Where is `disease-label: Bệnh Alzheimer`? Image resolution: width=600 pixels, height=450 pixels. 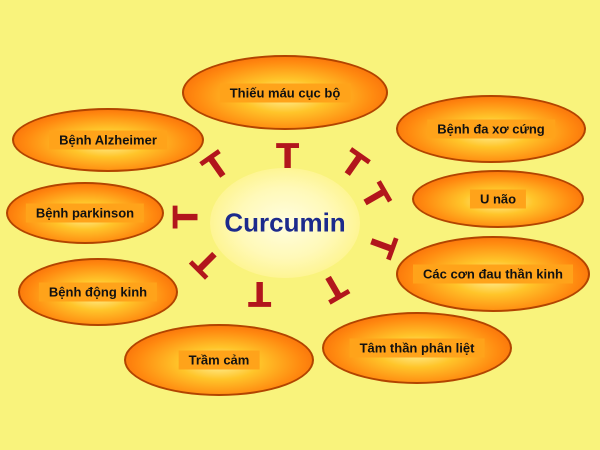
disease-label: Bệnh Alzheimer is located at coordinates (108, 140).